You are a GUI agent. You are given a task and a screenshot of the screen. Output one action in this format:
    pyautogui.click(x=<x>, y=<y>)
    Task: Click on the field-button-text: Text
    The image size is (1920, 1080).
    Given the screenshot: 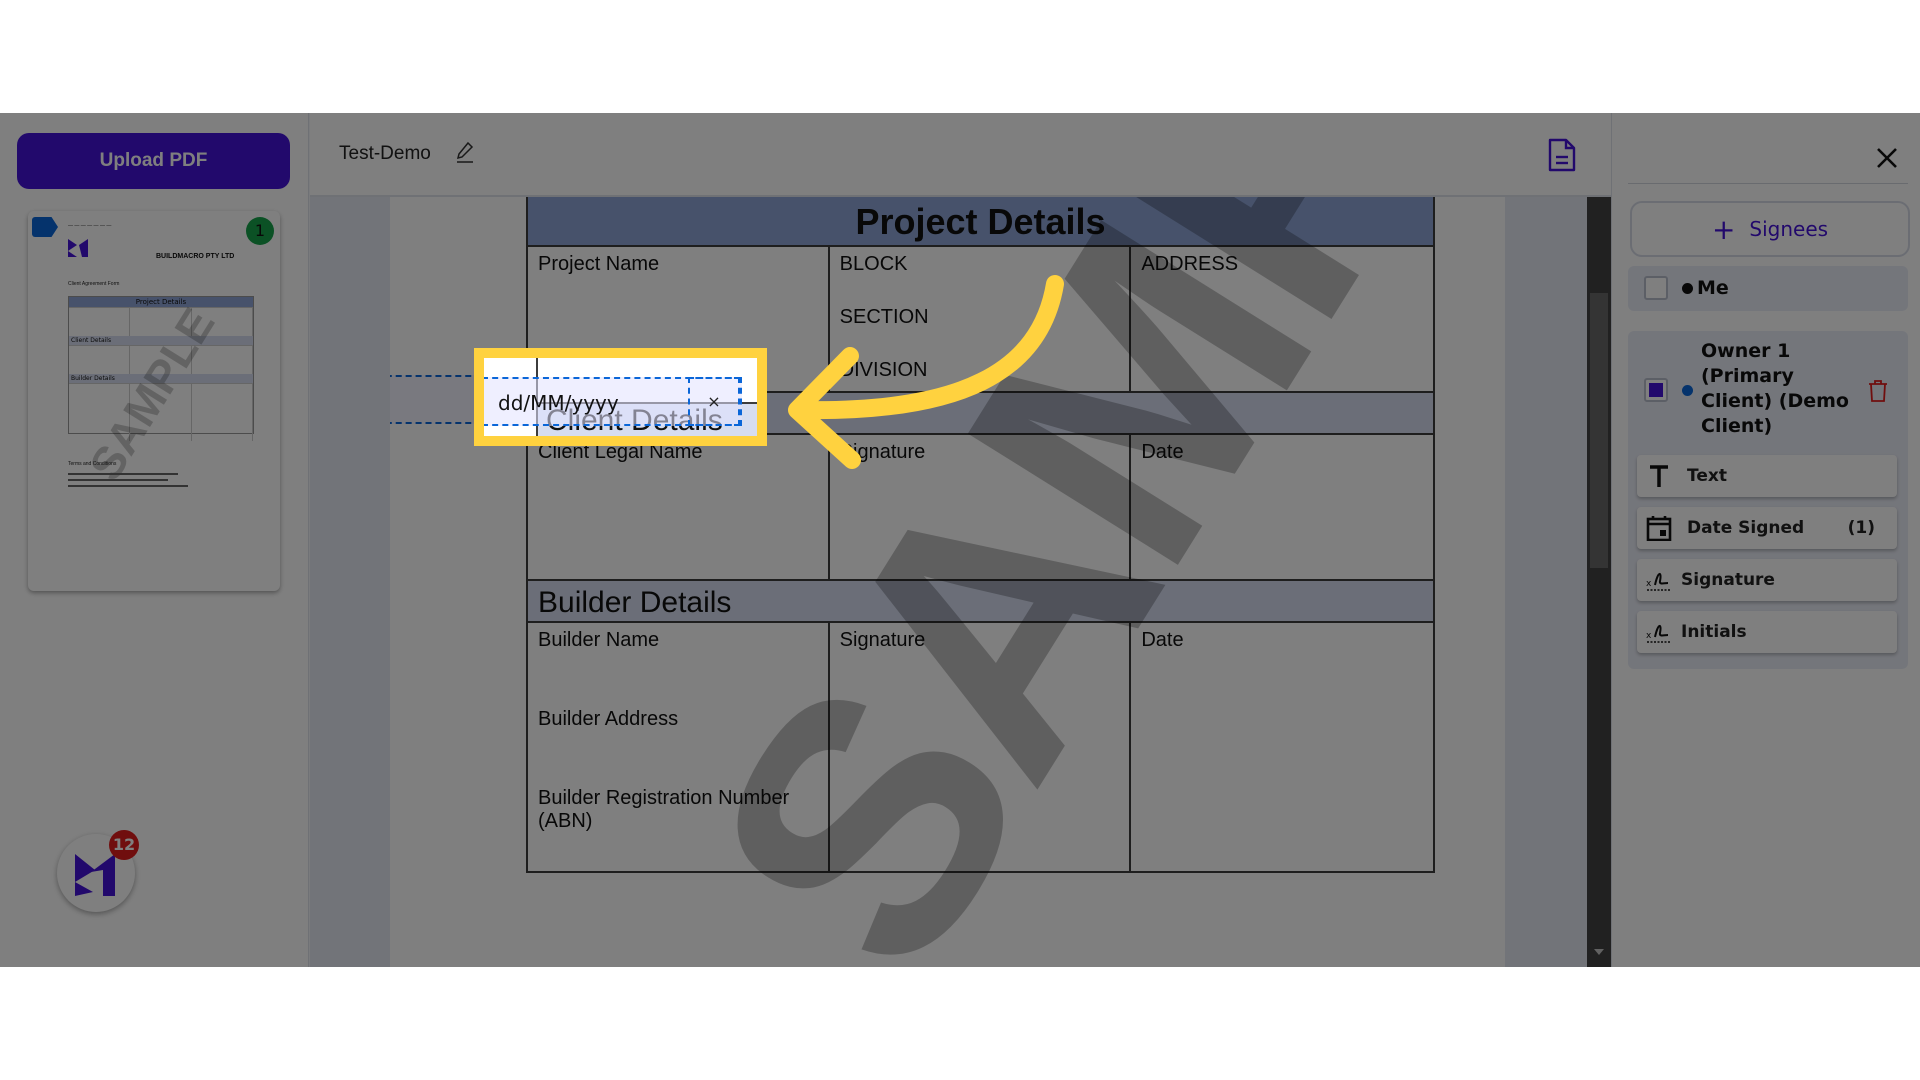 What is the action you would take?
    pyautogui.click(x=1767, y=476)
    